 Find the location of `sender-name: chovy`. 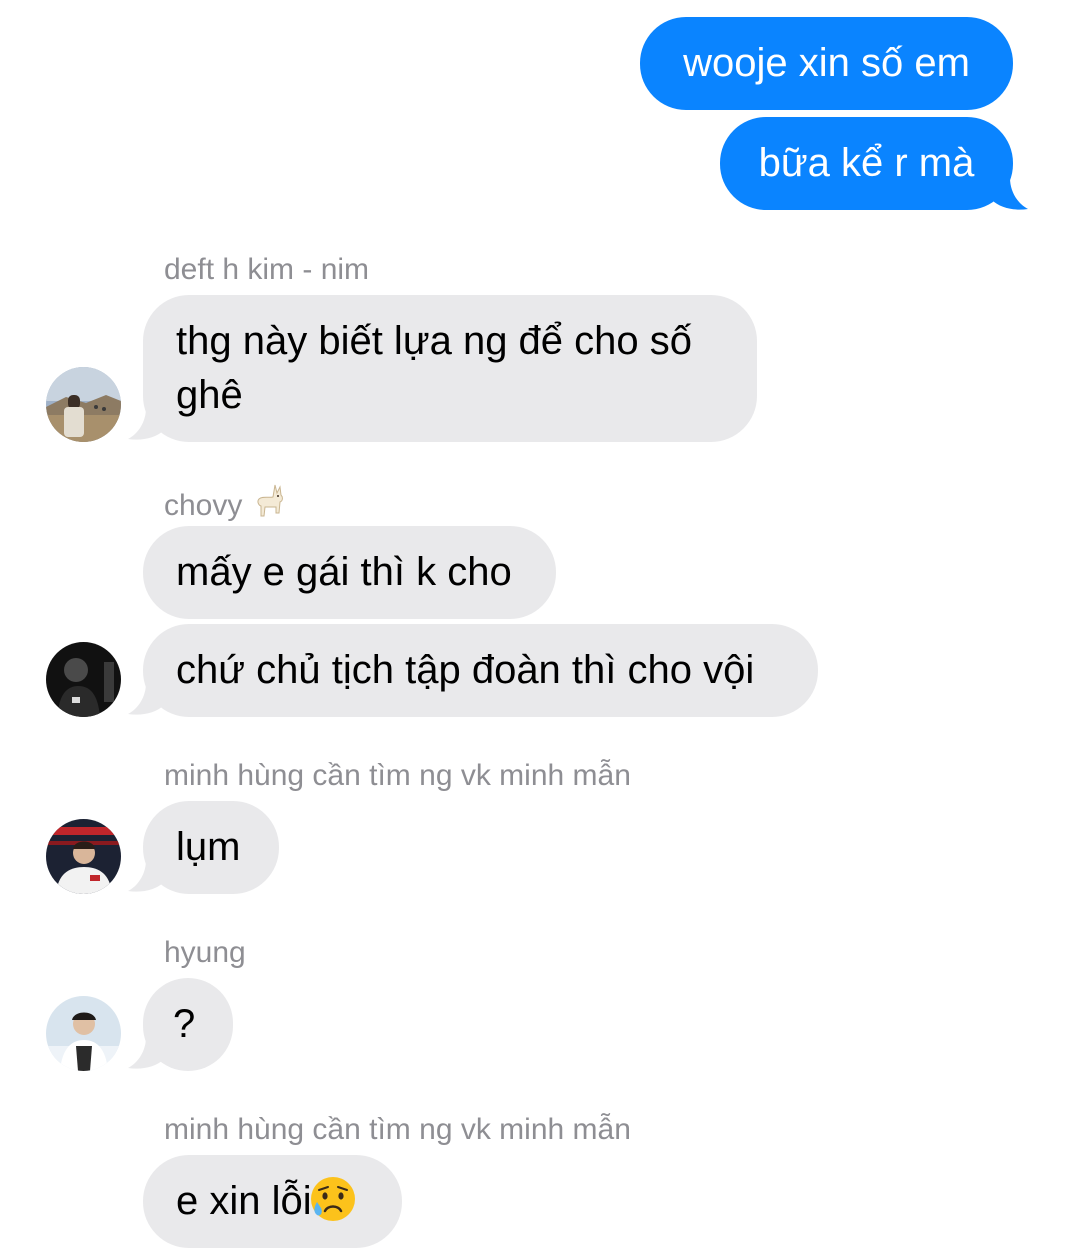

sender-name: chovy is located at coordinates (225, 503).